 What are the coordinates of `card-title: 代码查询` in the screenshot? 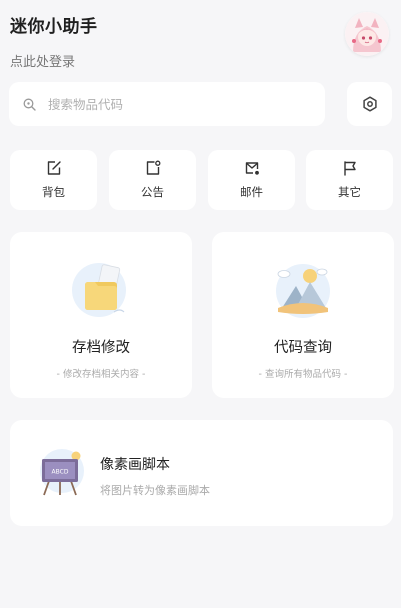 It's located at (303, 348).